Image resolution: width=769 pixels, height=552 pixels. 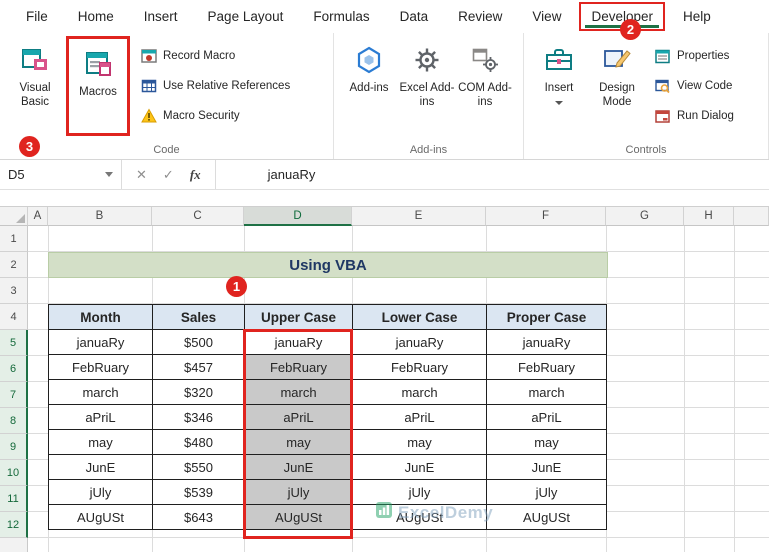 What do you see at coordinates (246, 16) in the screenshot?
I see `tab-page-layout: Page Layout` at bounding box center [246, 16].